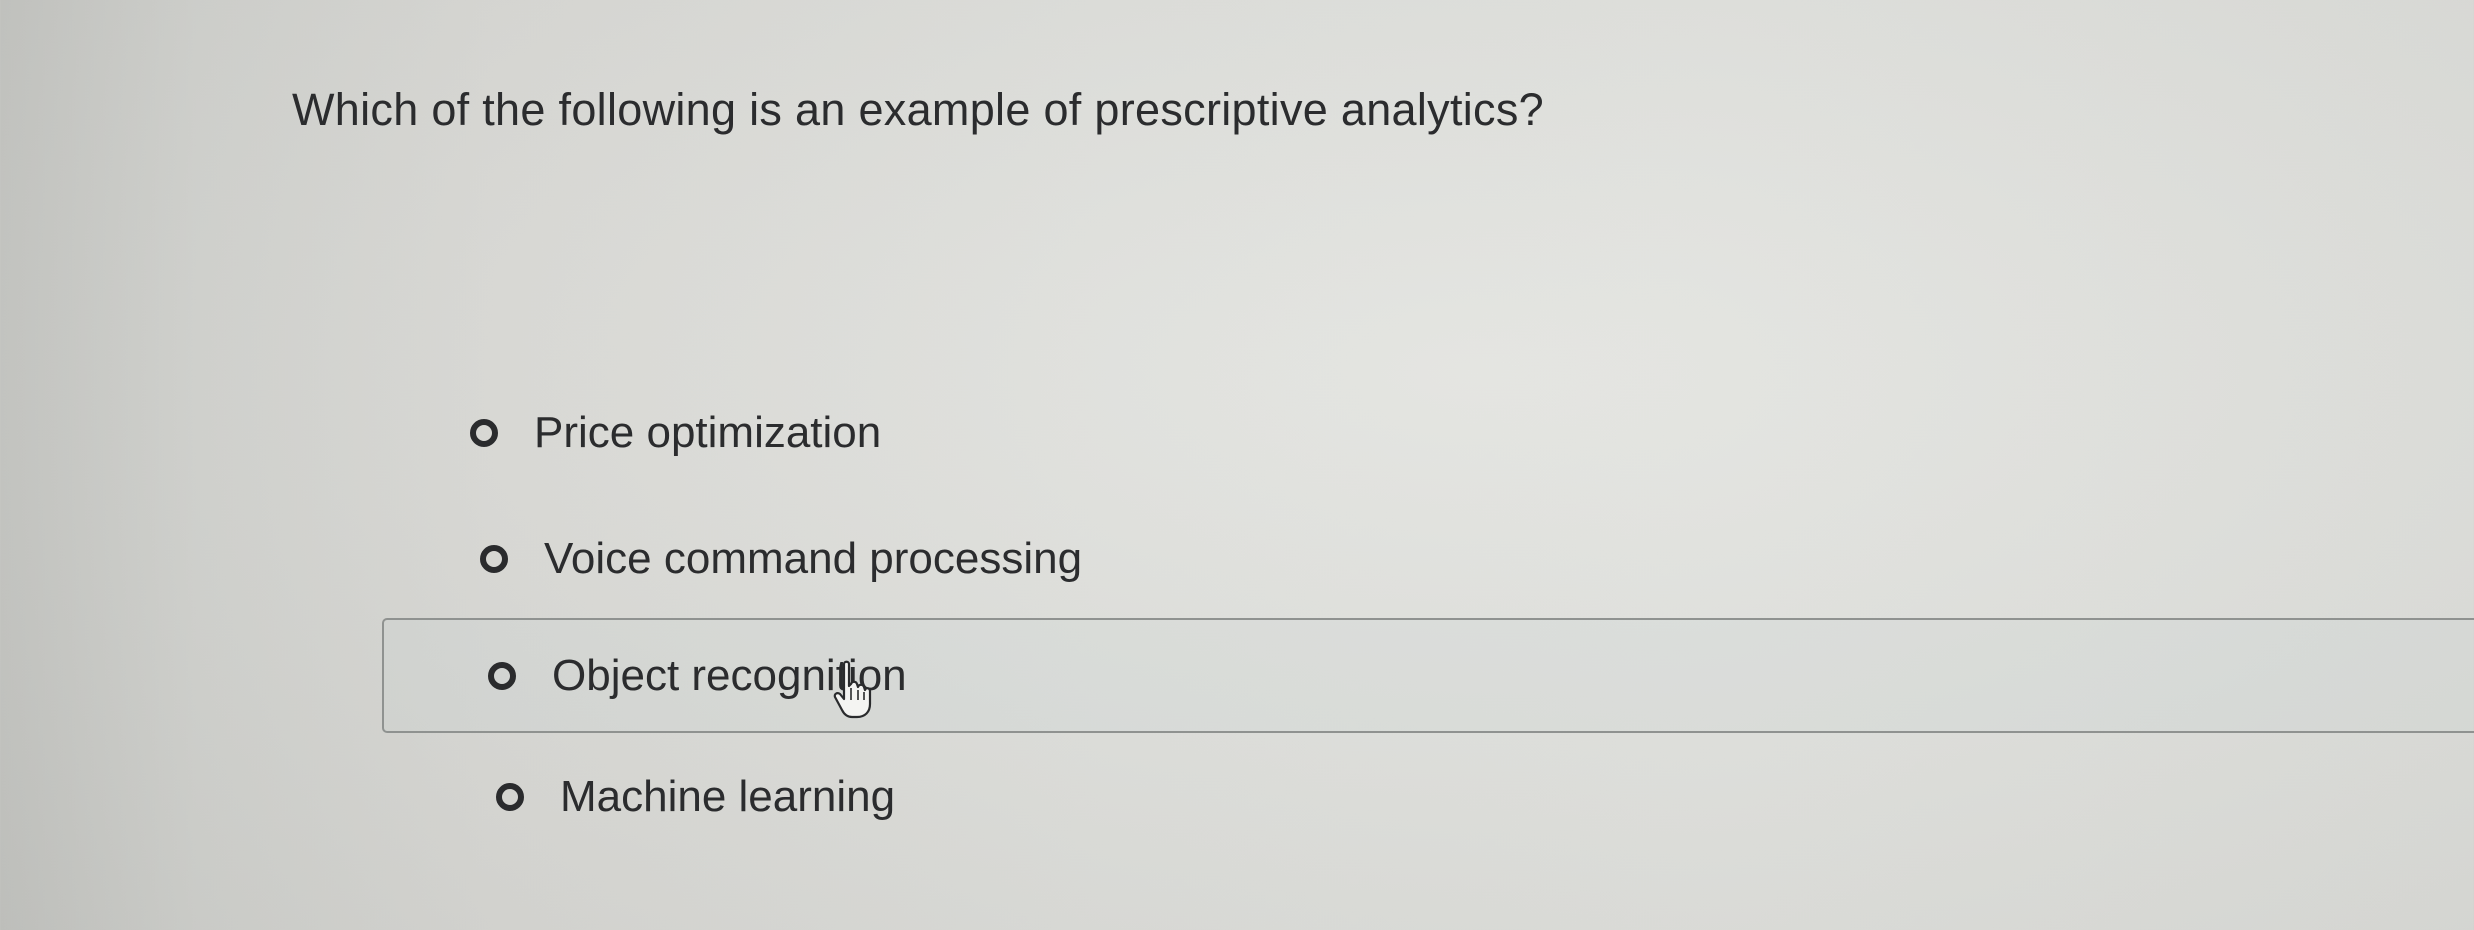  I want to click on option-price-optimization: Price optimization, so click(675, 433).